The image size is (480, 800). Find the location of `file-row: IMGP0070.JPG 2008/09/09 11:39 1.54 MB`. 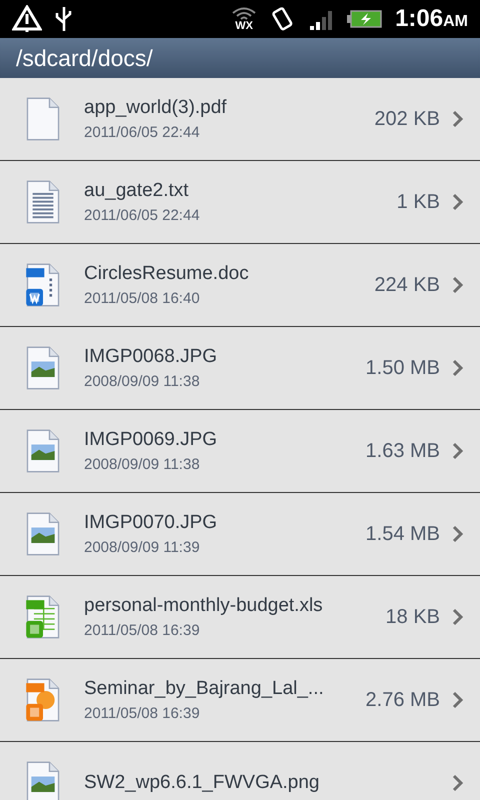

file-row: IMGP0070.JPG 2008/09/09 11:39 1.54 MB is located at coordinates (240, 534).